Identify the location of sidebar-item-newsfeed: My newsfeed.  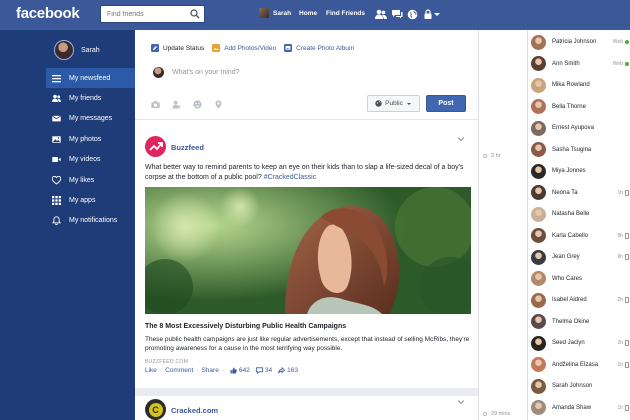
(90, 78).